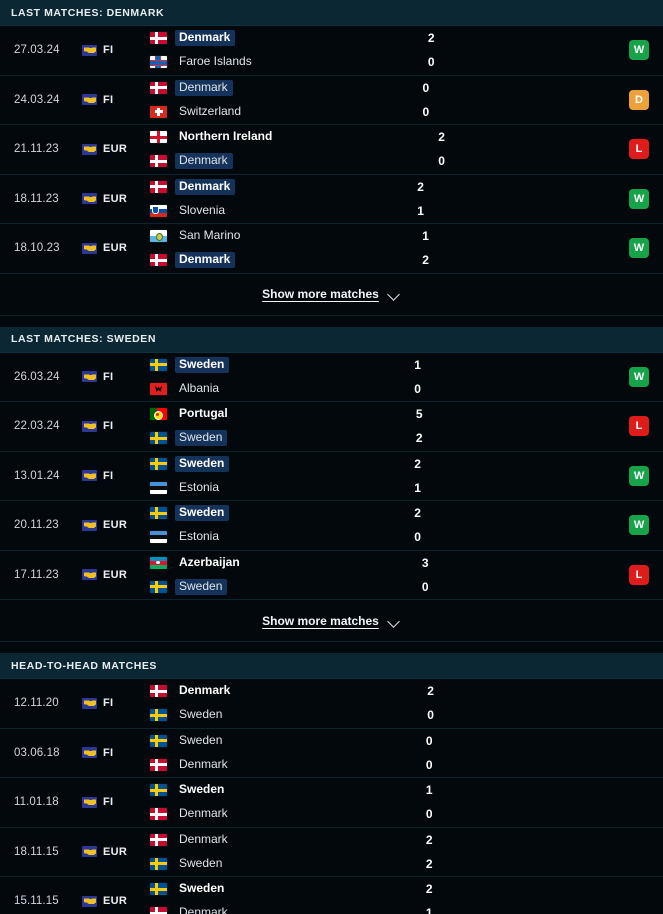 The width and height of the screenshot is (663, 914). I want to click on score-home: 3, so click(425, 562).